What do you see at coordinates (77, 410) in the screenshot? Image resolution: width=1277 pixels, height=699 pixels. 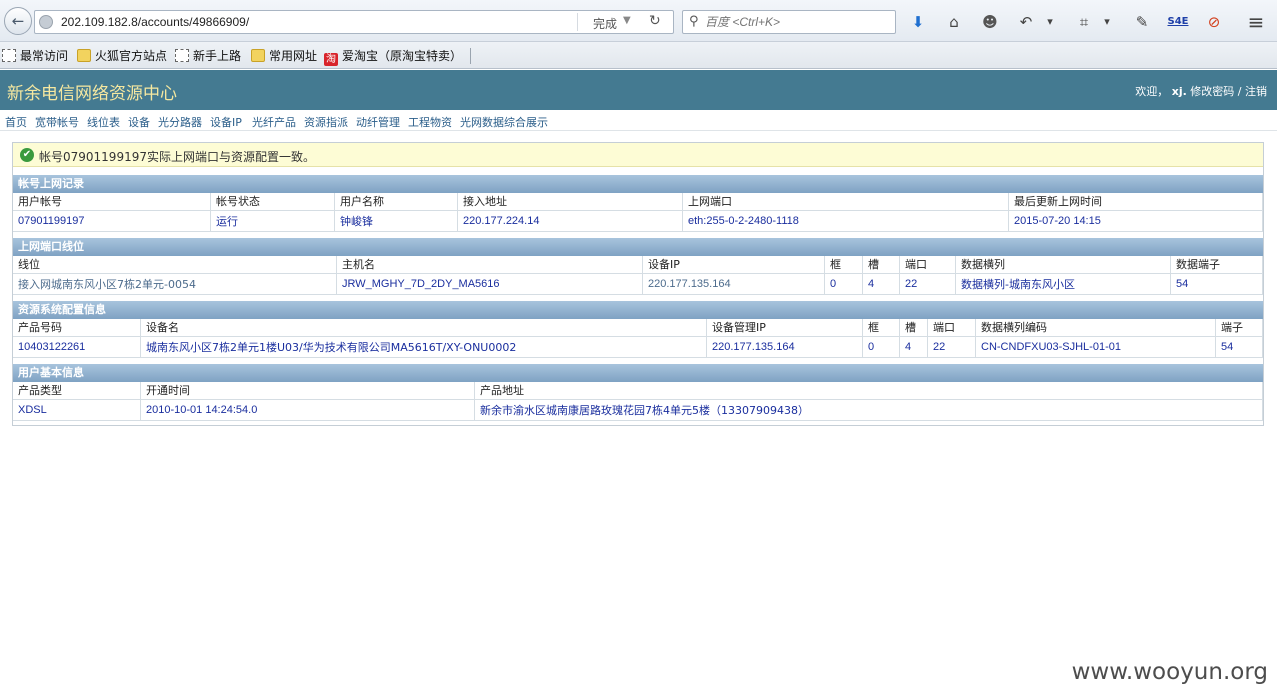 I see `table-cell: XDSL` at bounding box center [77, 410].